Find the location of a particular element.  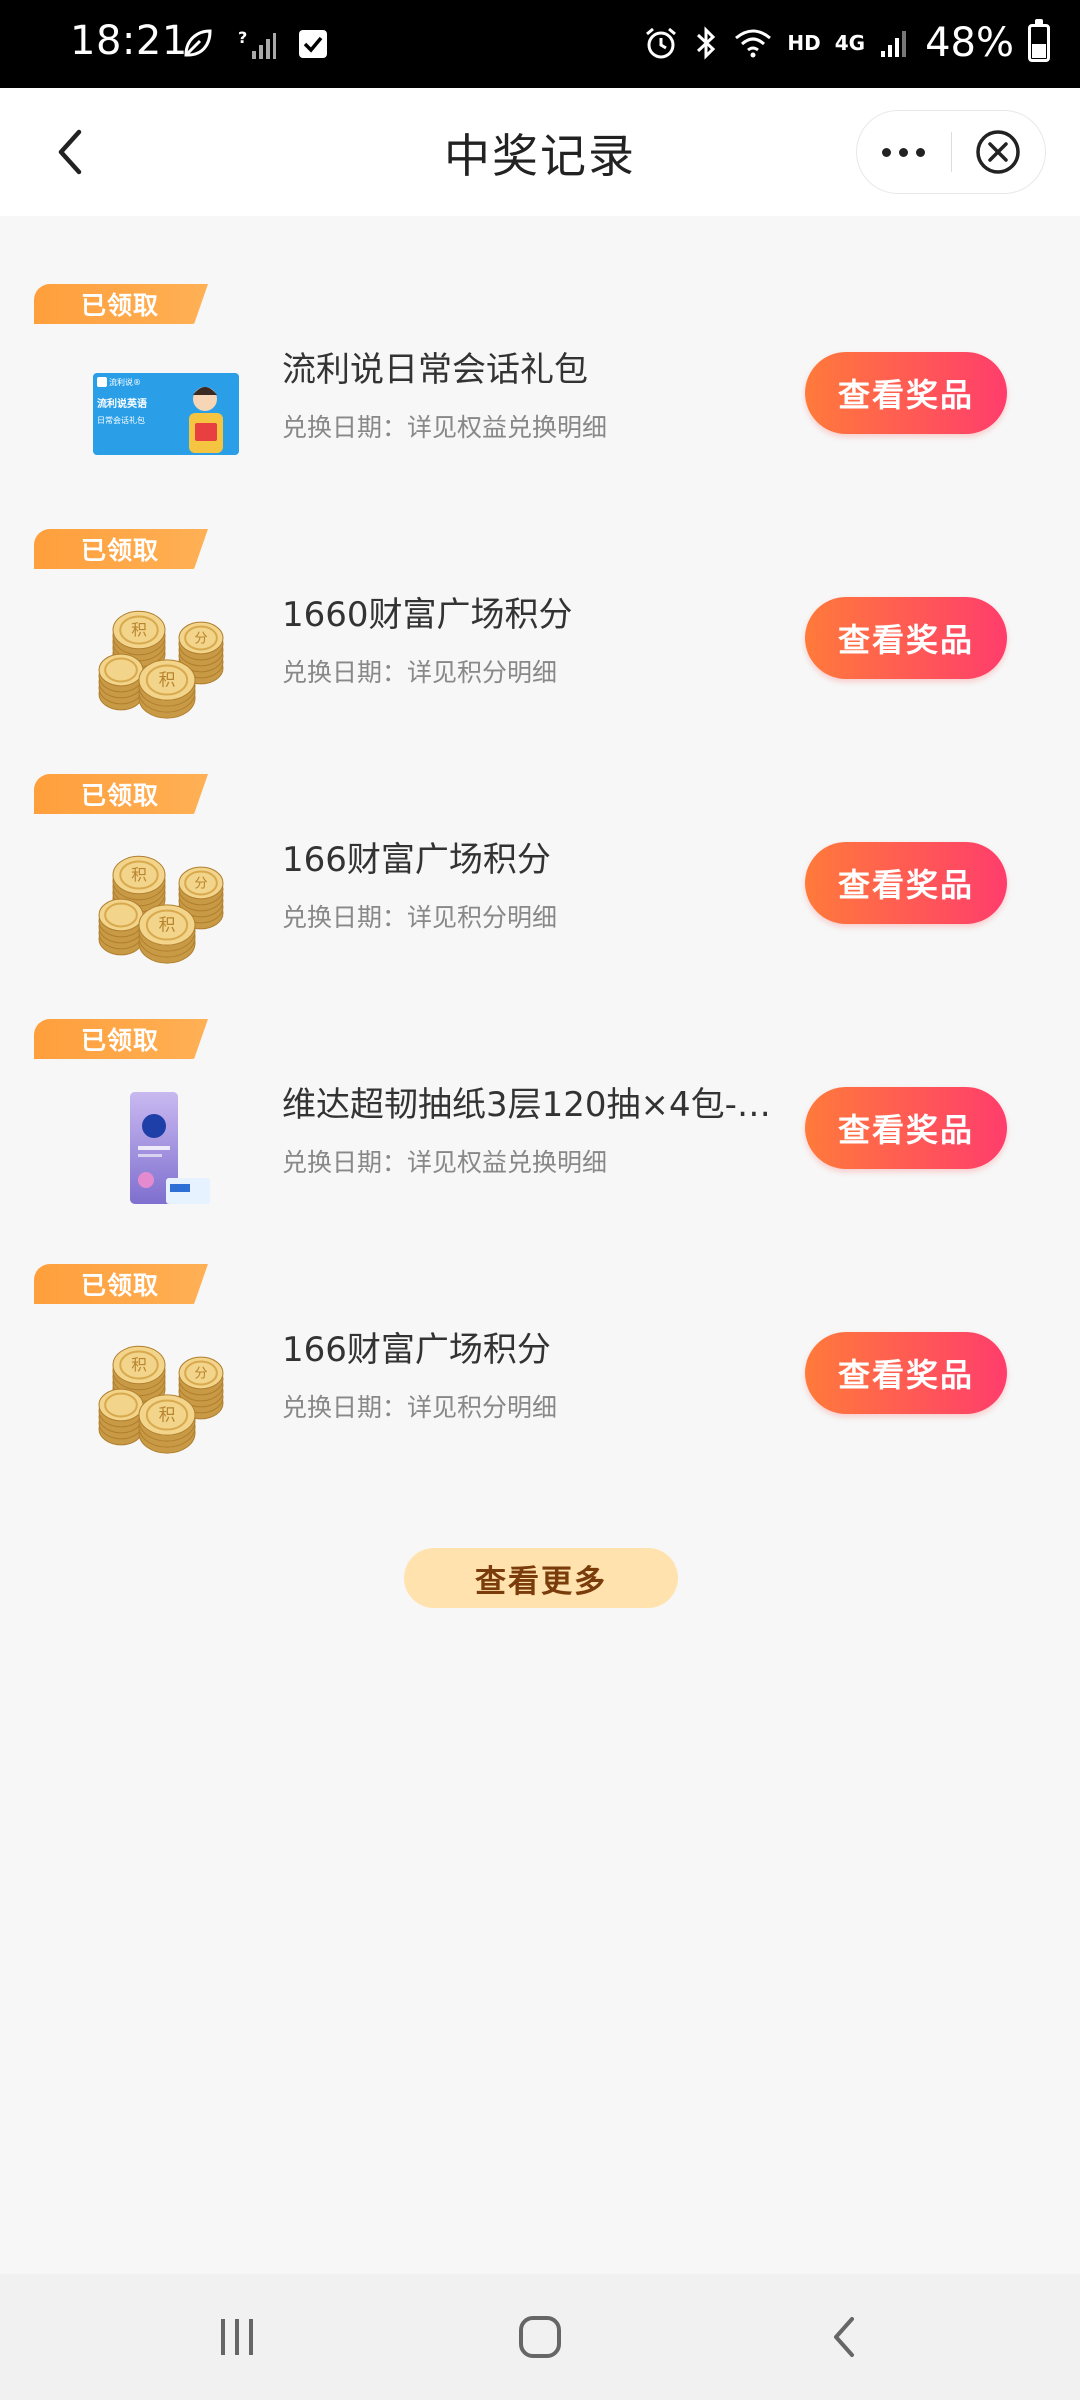

signal-unknown-icon: ? is located at coordinates (257, 43).